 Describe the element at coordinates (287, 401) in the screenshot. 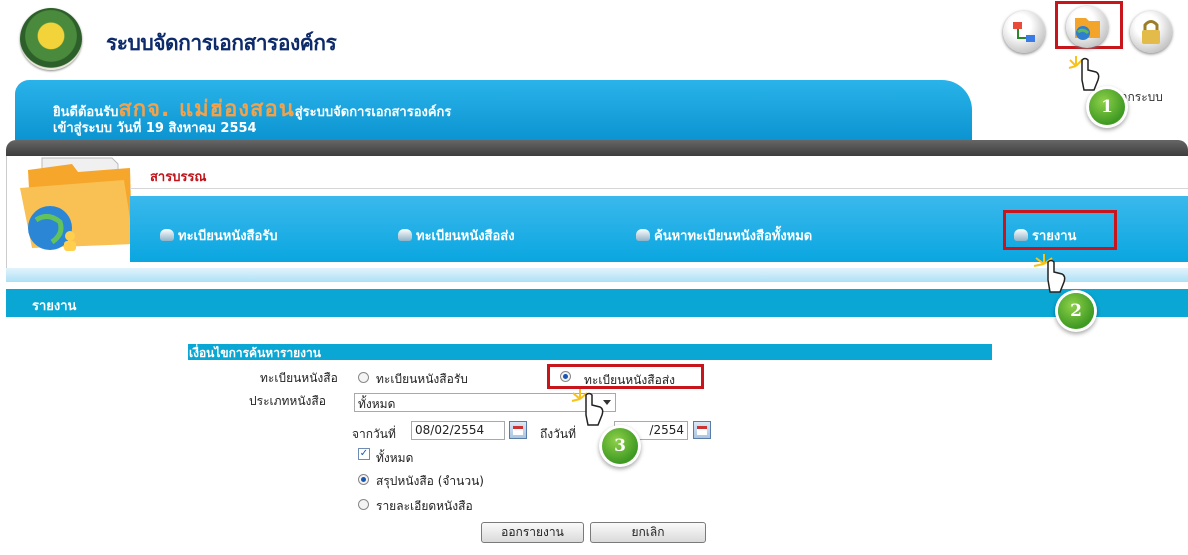

I see `doc-type-label: ประเภทหนังสือ` at that location.